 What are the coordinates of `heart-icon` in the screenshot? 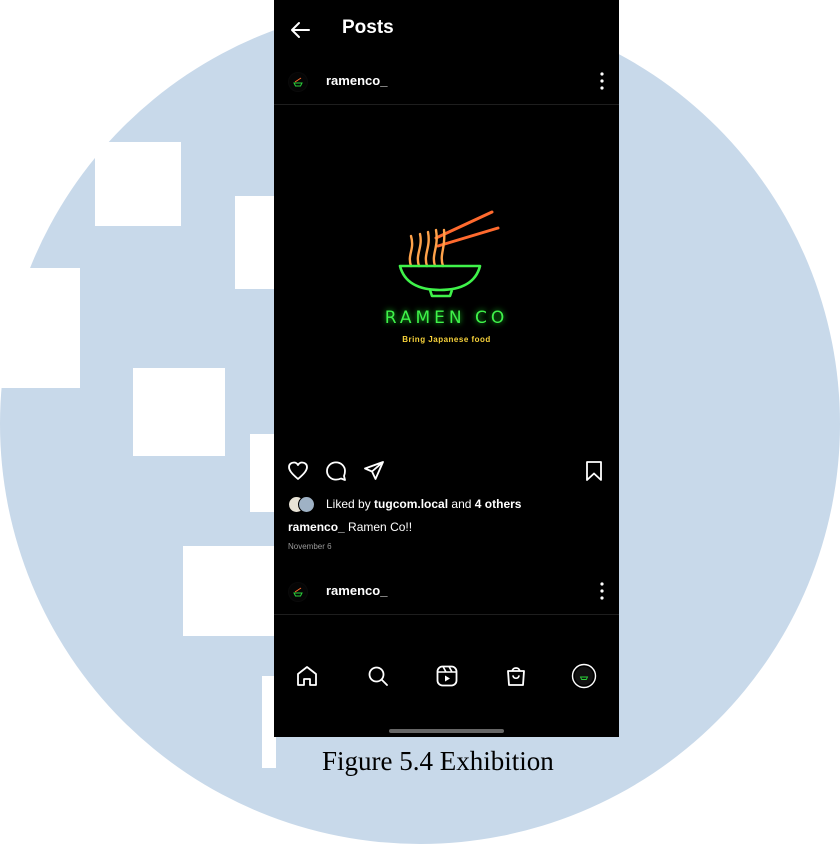 It's located at (298, 471).